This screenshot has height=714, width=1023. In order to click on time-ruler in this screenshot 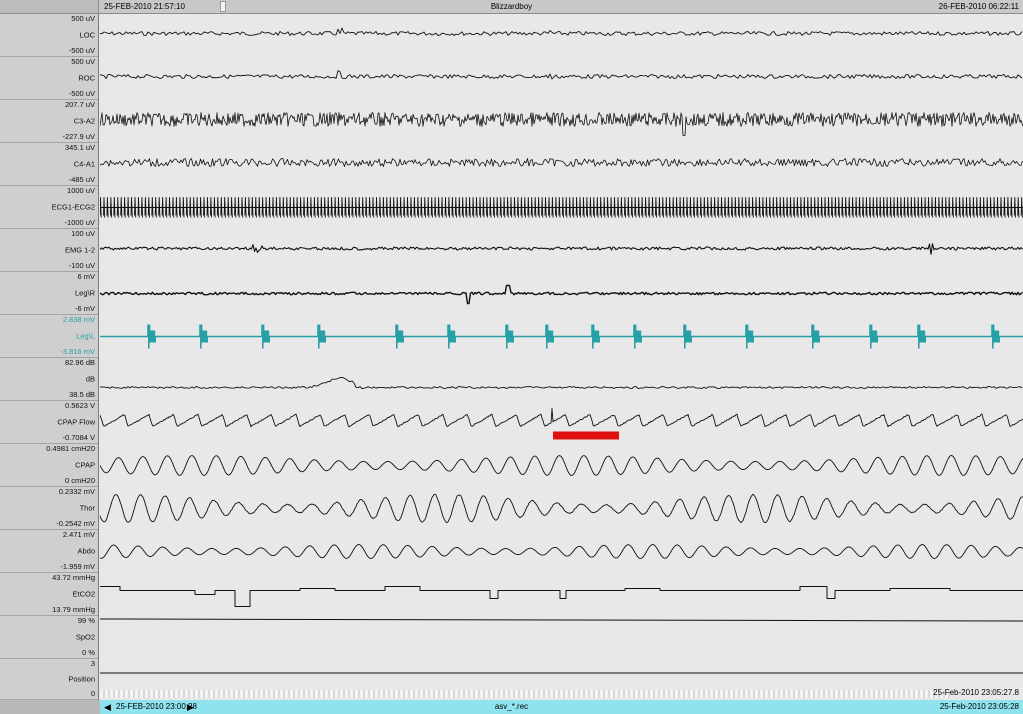, I will do `click(525, 694)`.